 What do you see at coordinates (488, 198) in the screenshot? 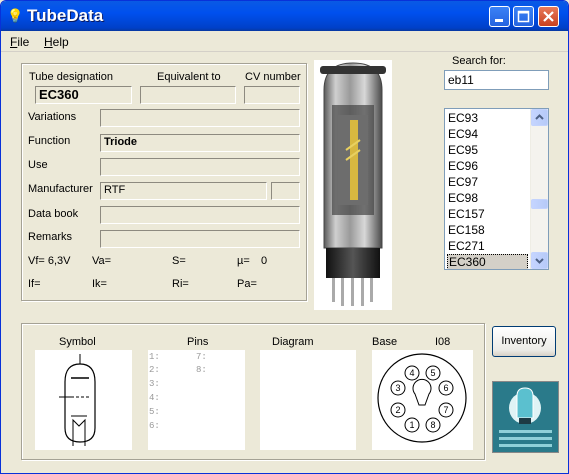
I see `list-item: EC98` at bounding box center [488, 198].